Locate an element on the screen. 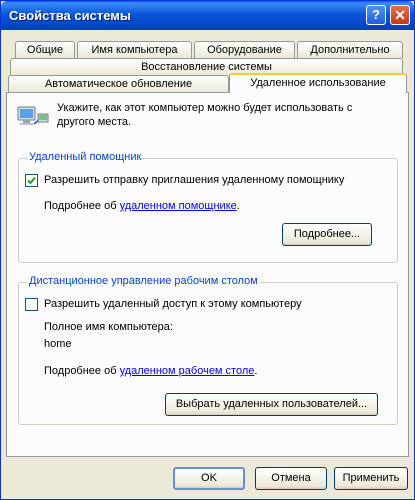  remote-assistance-checkbox is located at coordinates (31, 180).